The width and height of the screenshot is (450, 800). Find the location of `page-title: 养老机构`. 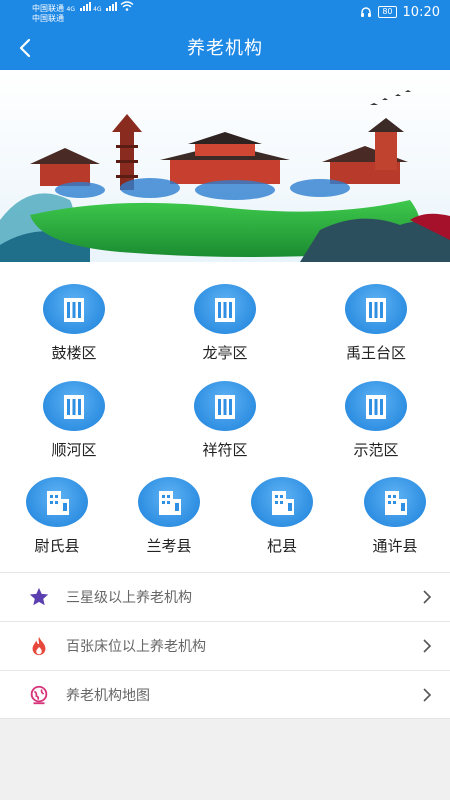

page-title: 养老机构 is located at coordinates (225, 48).